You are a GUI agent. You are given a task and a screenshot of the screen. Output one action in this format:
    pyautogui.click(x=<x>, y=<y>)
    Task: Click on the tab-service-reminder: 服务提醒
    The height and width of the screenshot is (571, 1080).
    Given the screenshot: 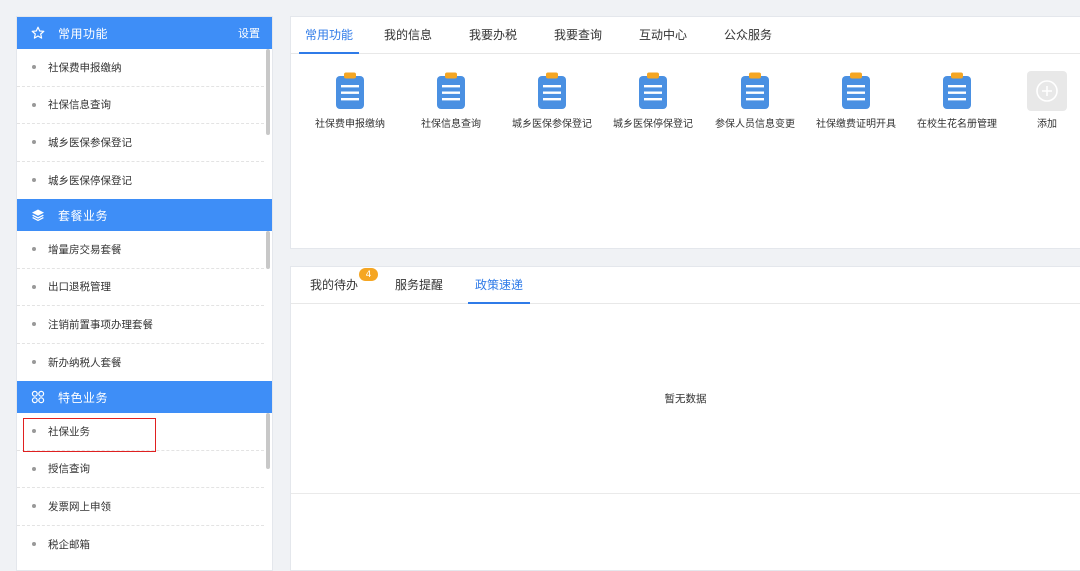 What is the action you would take?
    pyautogui.click(x=419, y=284)
    